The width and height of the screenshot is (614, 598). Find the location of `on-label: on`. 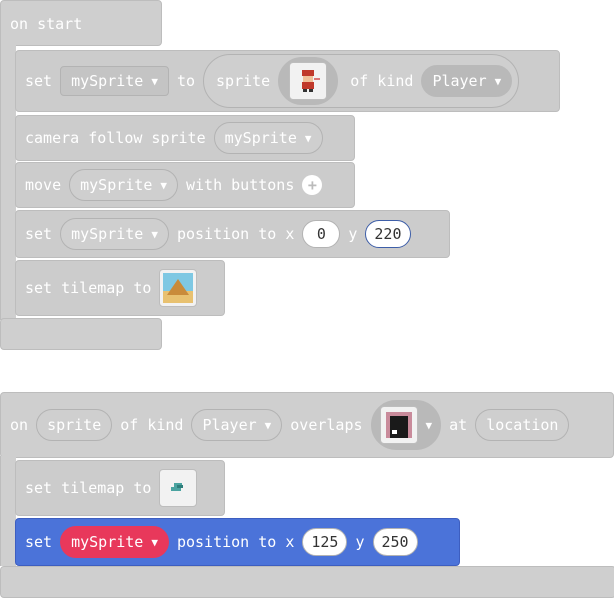

on-label: on is located at coordinates (19, 425).